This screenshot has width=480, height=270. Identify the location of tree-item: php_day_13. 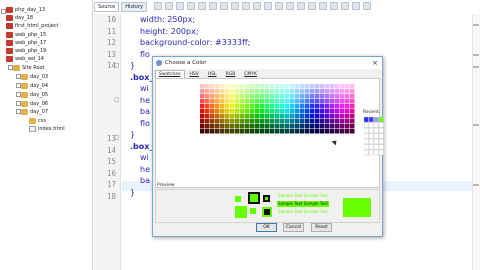
(25, 10).